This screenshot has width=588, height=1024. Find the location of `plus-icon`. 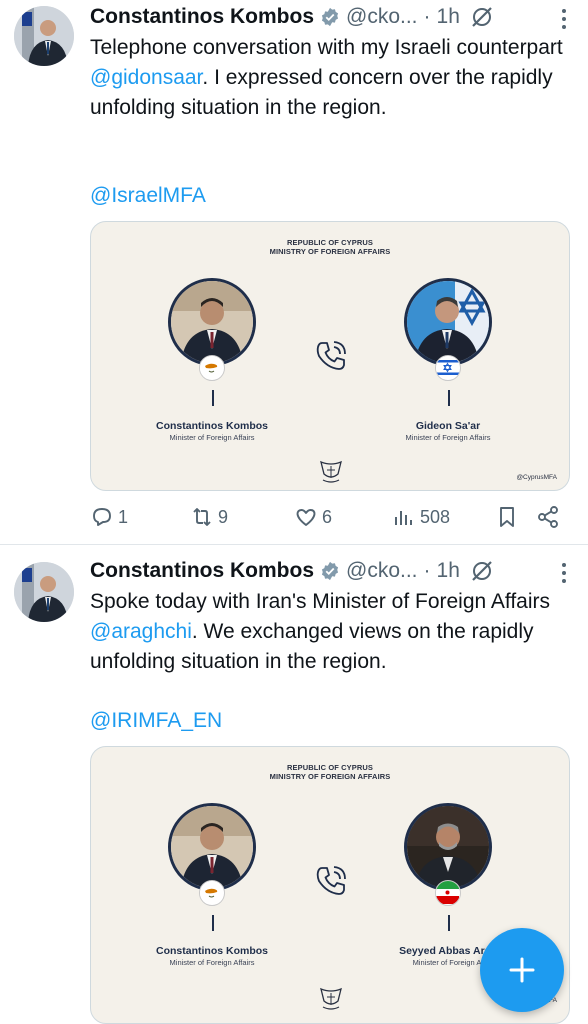

plus-icon is located at coordinates (522, 970).